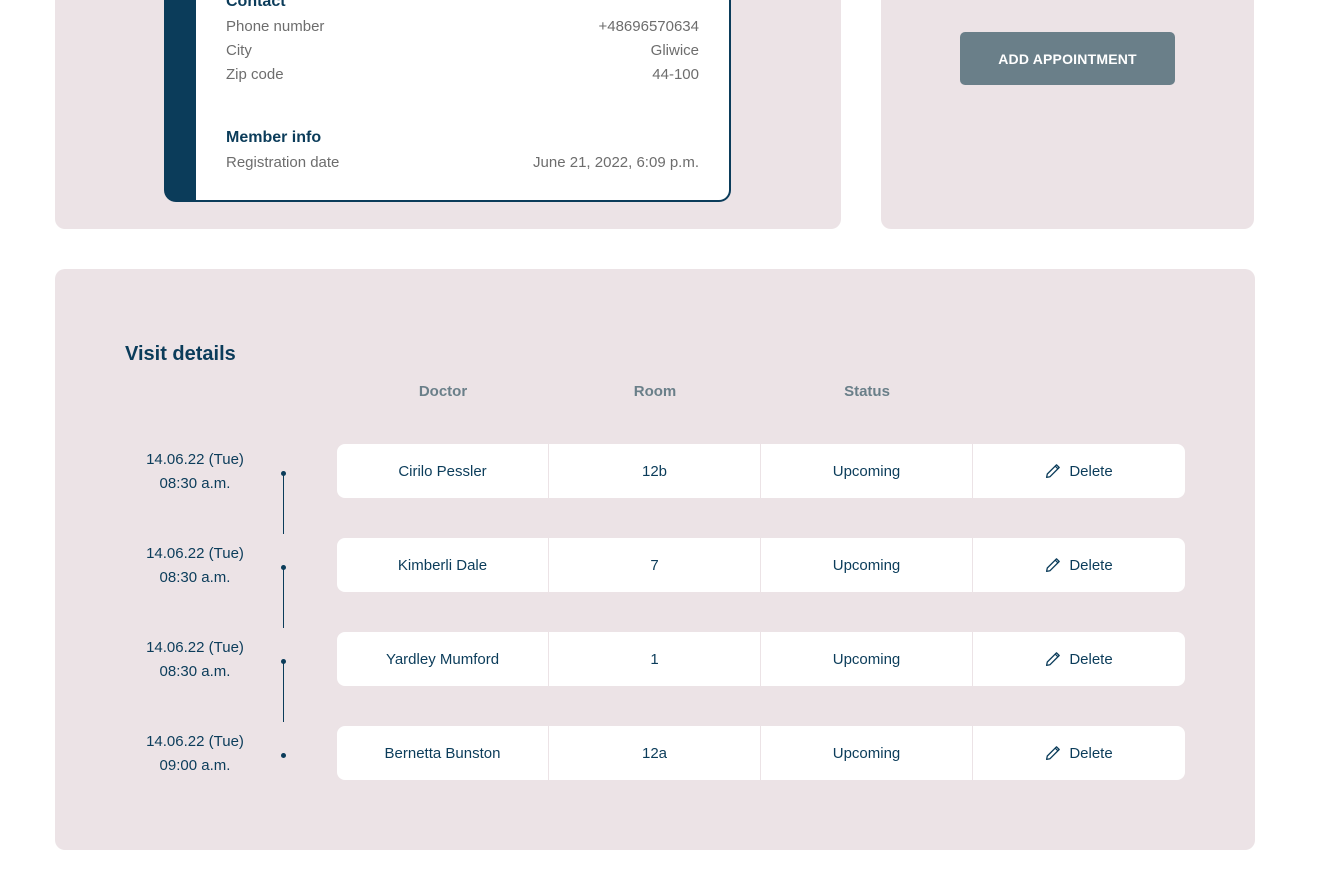 Image resolution: width=1338 pixels, height=873 pixels. What do you see at coordinates (867, 391) in the screenshot?
I see `column-header-status: Status` at bounding box center [867, 391].